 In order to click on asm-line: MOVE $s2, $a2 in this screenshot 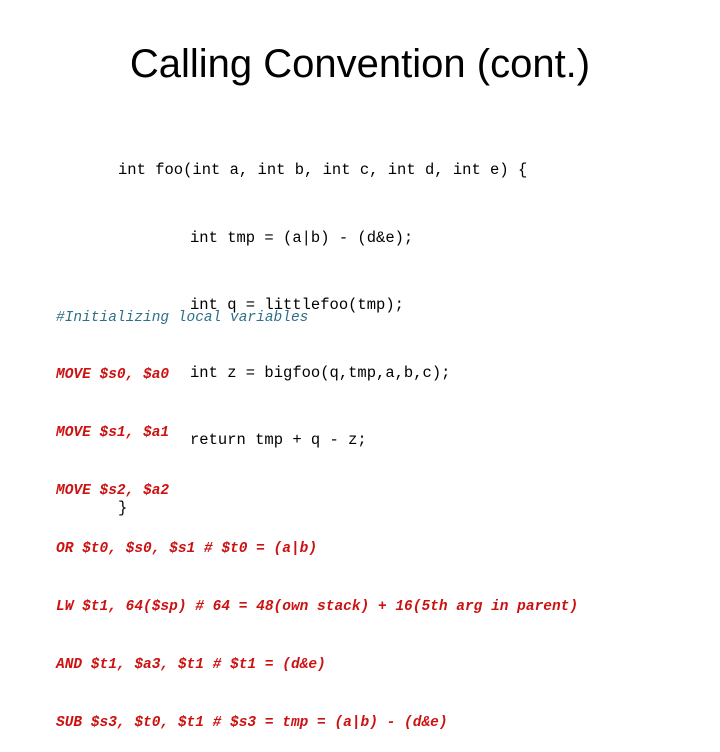, I will do `click(113, 491)`.